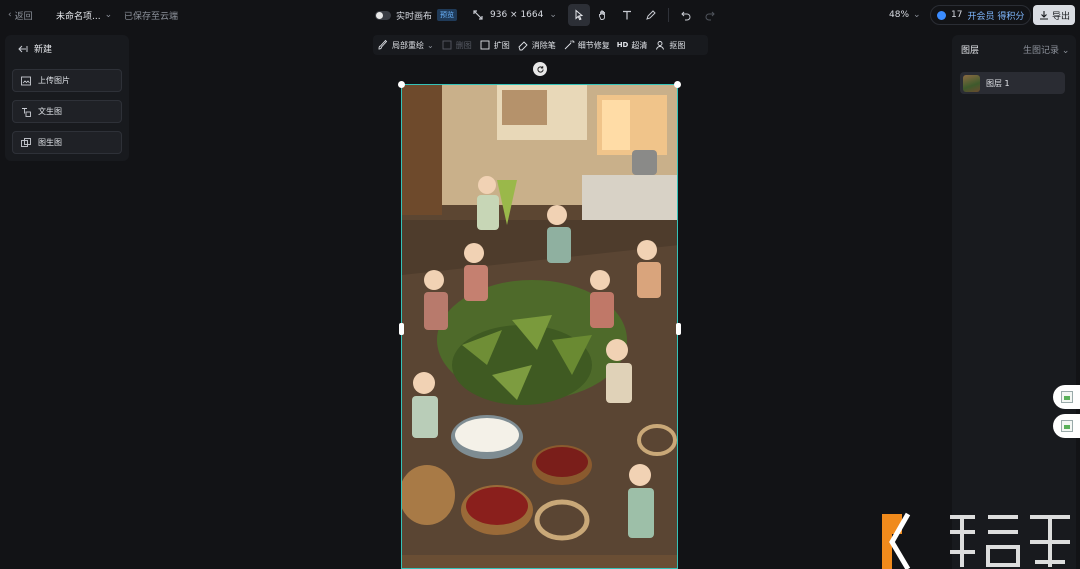 Image resolution: width=1080 pixels, height=569 pixels. What do you see at coordinates (995, 15) in the screenshot?
I see `membership-link: 开会员 得积分` at bounding box center [995, 15].